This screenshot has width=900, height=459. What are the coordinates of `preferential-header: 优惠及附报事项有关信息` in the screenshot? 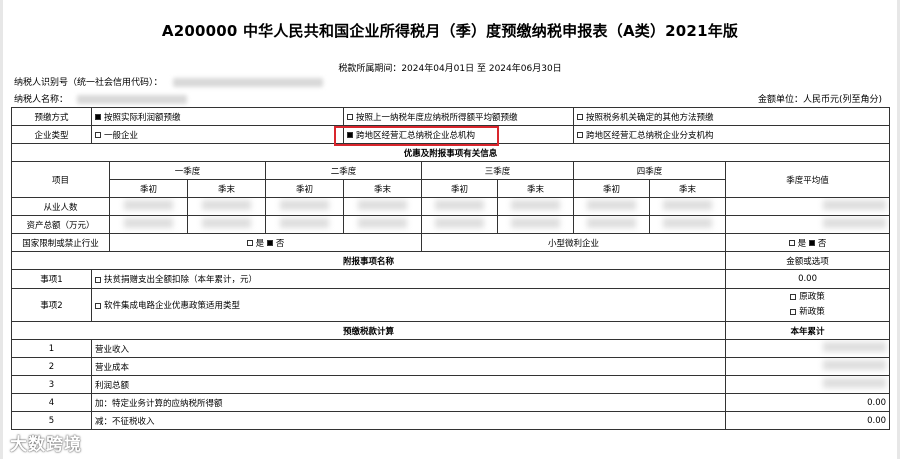 It's located at (450, 152).